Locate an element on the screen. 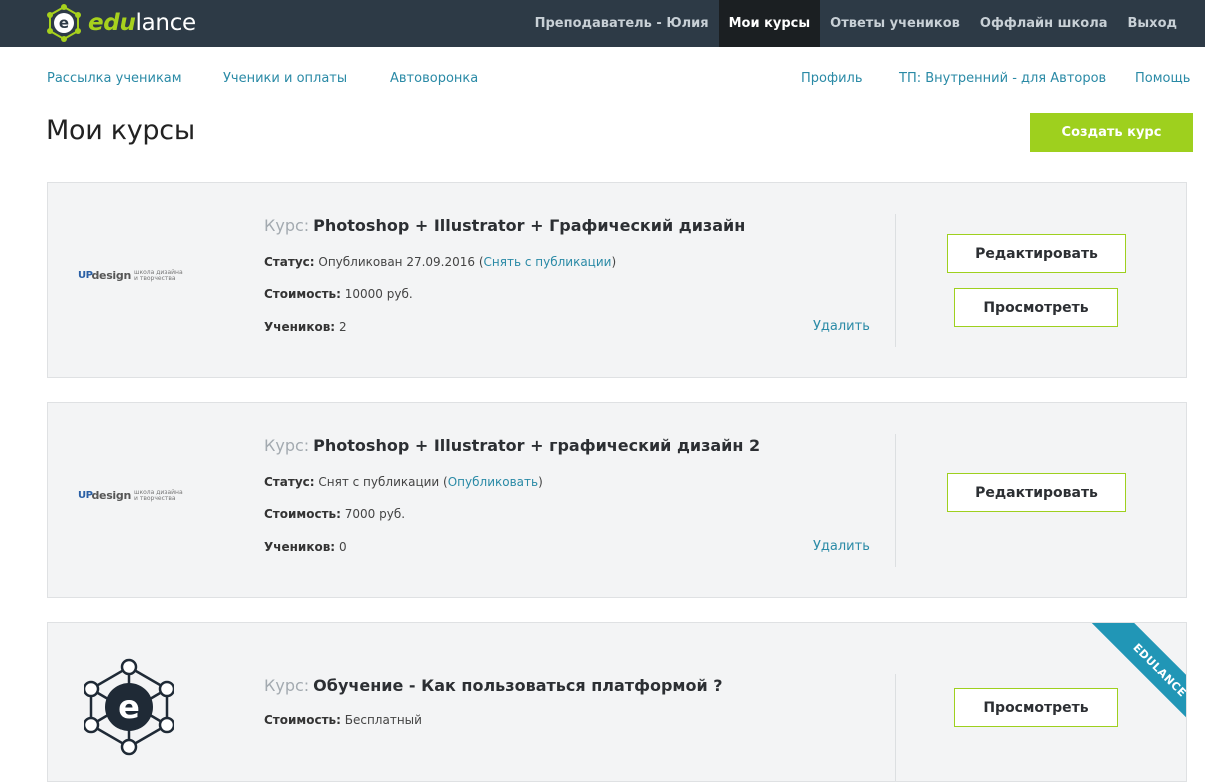  logo-edu-text: edu is located at coordinates (112, 23).